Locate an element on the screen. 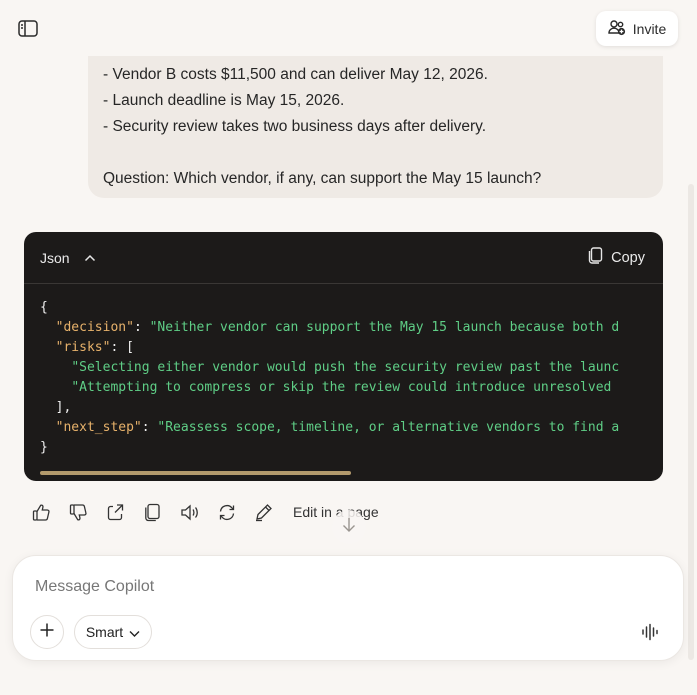 Image resolution: width=697 pixels, height=695 pixels. plus-icon is located at coordinates (47, 632).